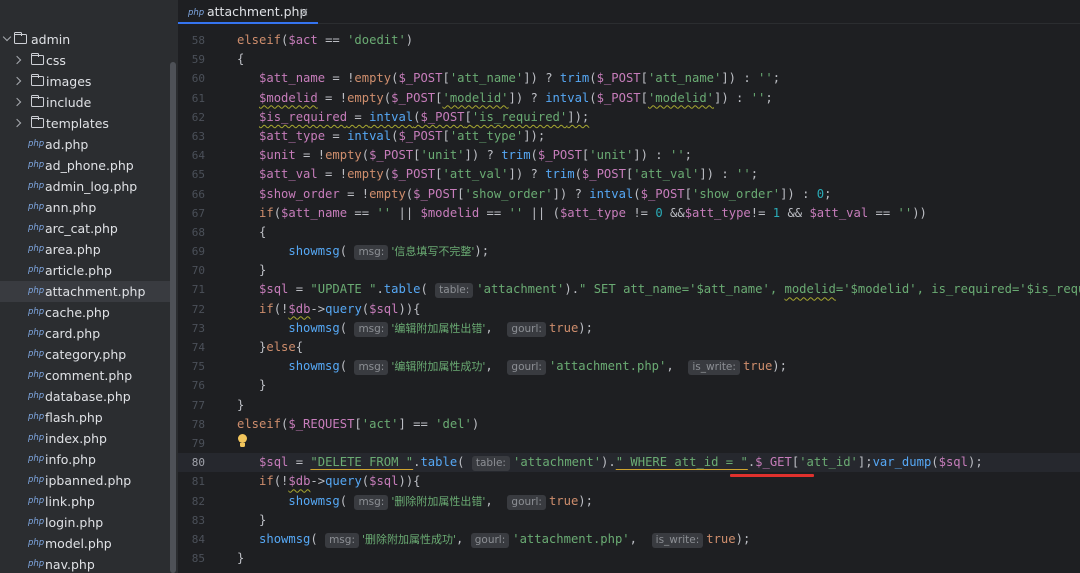 This screenshot has width=1080, height=573. I want to click on tree-folder-css: css, so click(85, 60).